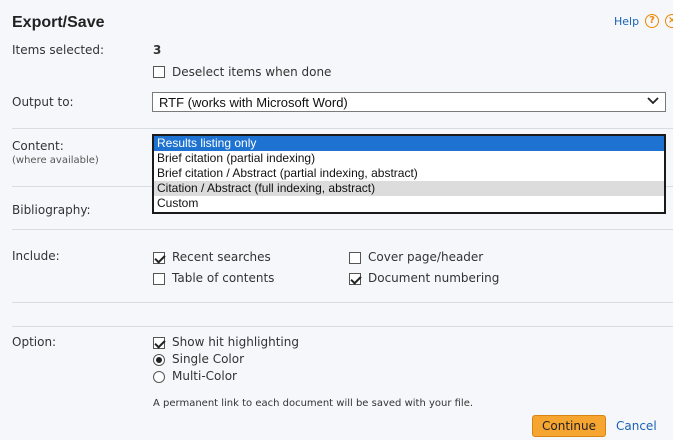 The width and height of the screenshot is (673, 440). Describe the element at coordinates (409, 143) in the screenshot. I see `content-option: Results listing only` at that location.